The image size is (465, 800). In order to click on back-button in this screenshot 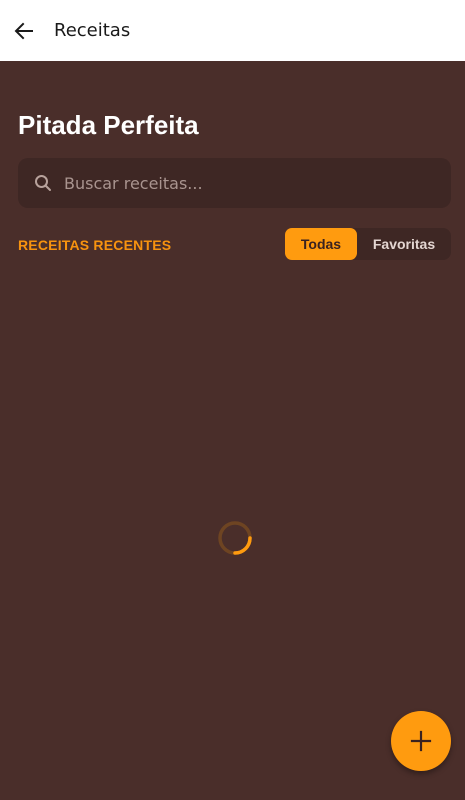, I will do `click(24, 31)`.